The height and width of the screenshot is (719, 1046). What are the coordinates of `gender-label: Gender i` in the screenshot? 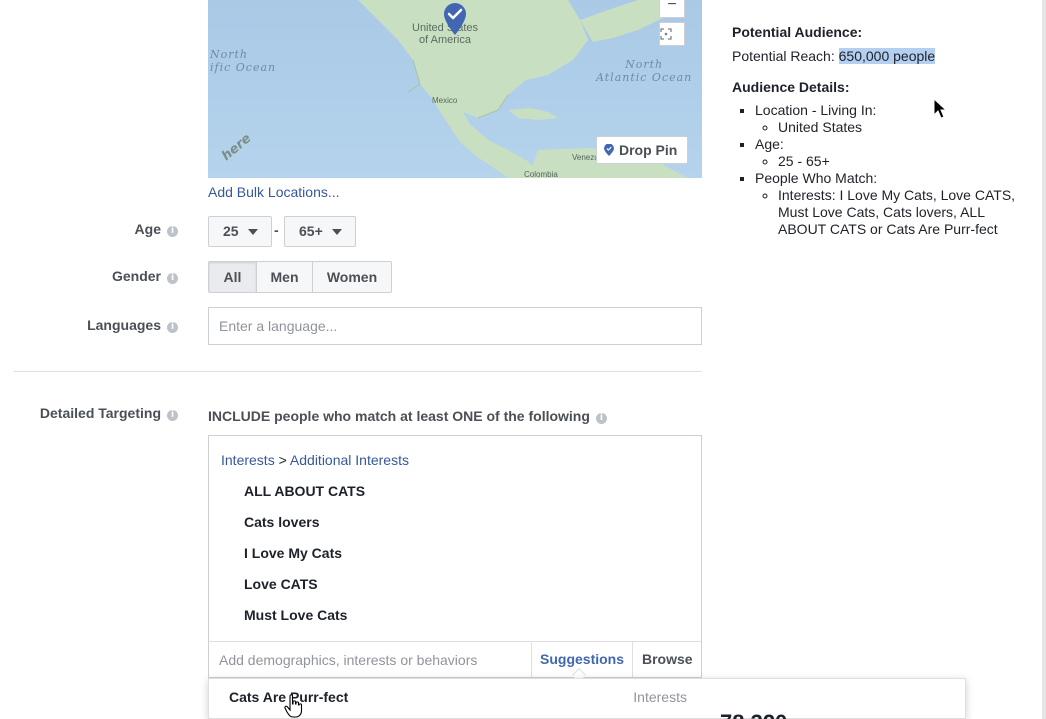 It's located at (145, 276).